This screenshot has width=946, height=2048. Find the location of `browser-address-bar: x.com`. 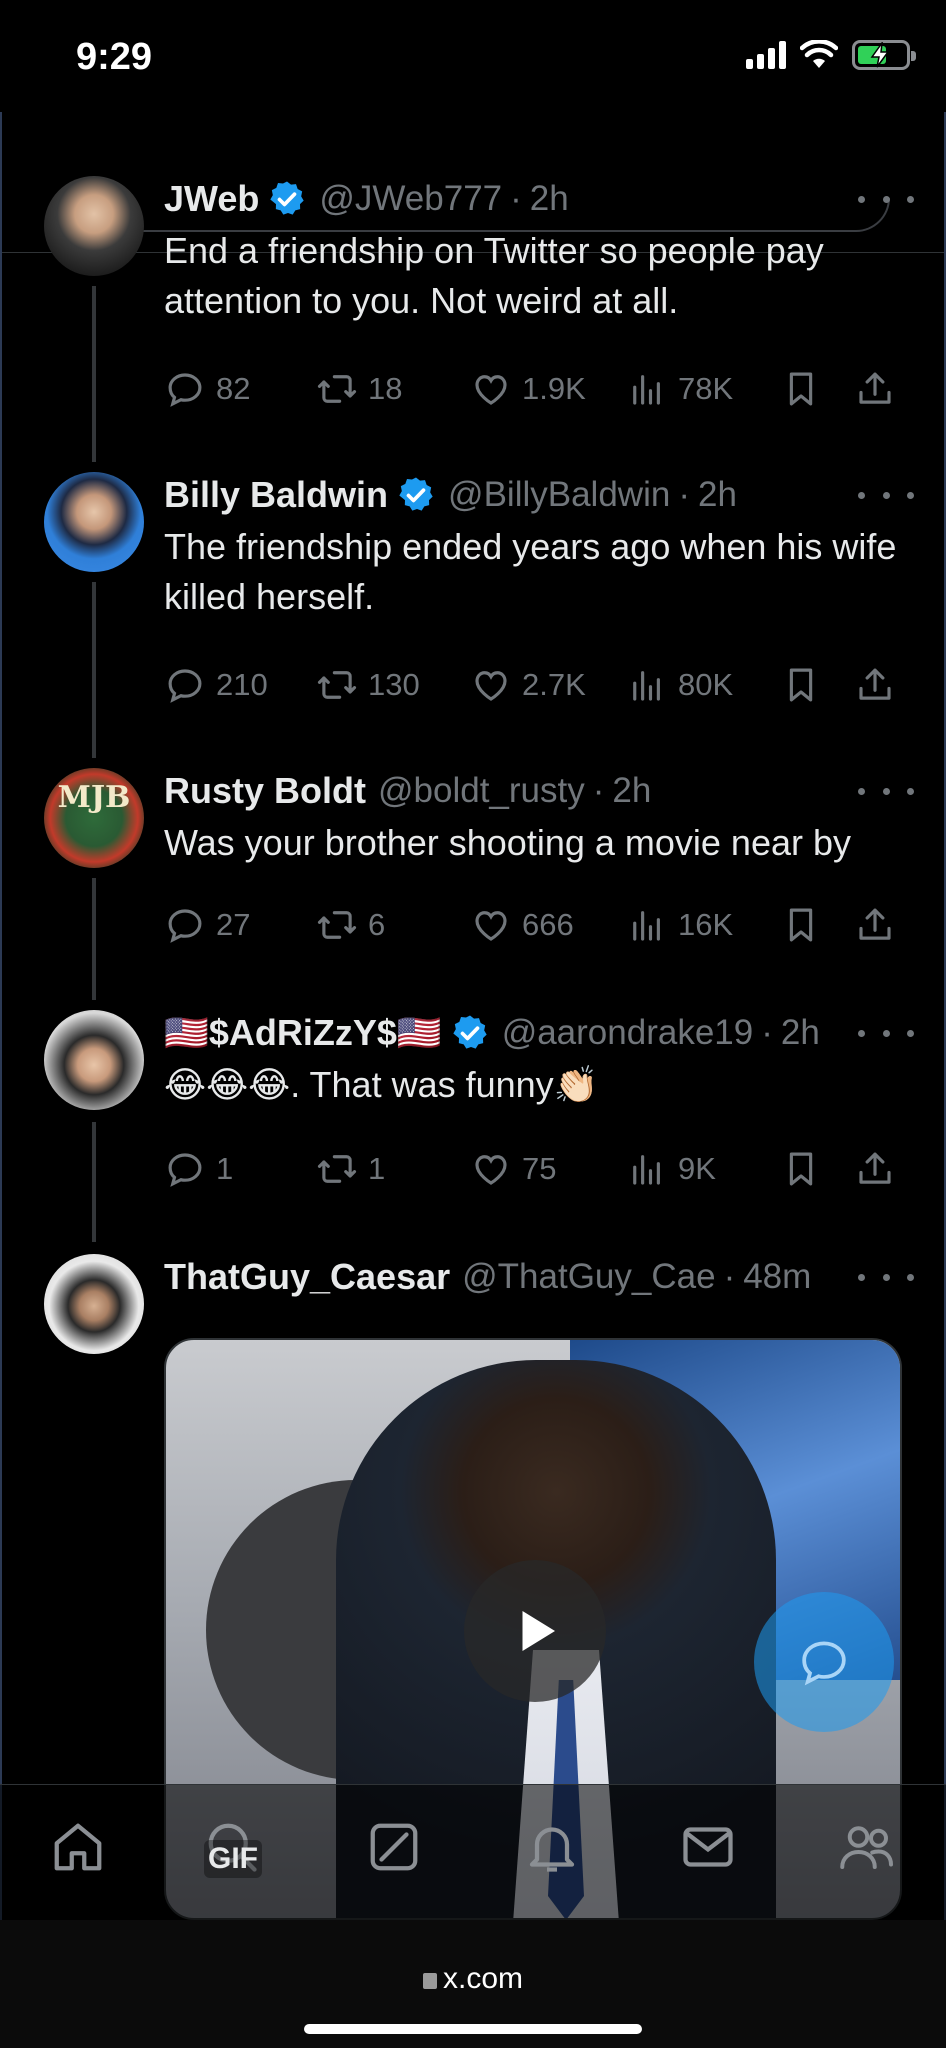

browser-address-bar: x.com is located at coordinates (473, 1984).